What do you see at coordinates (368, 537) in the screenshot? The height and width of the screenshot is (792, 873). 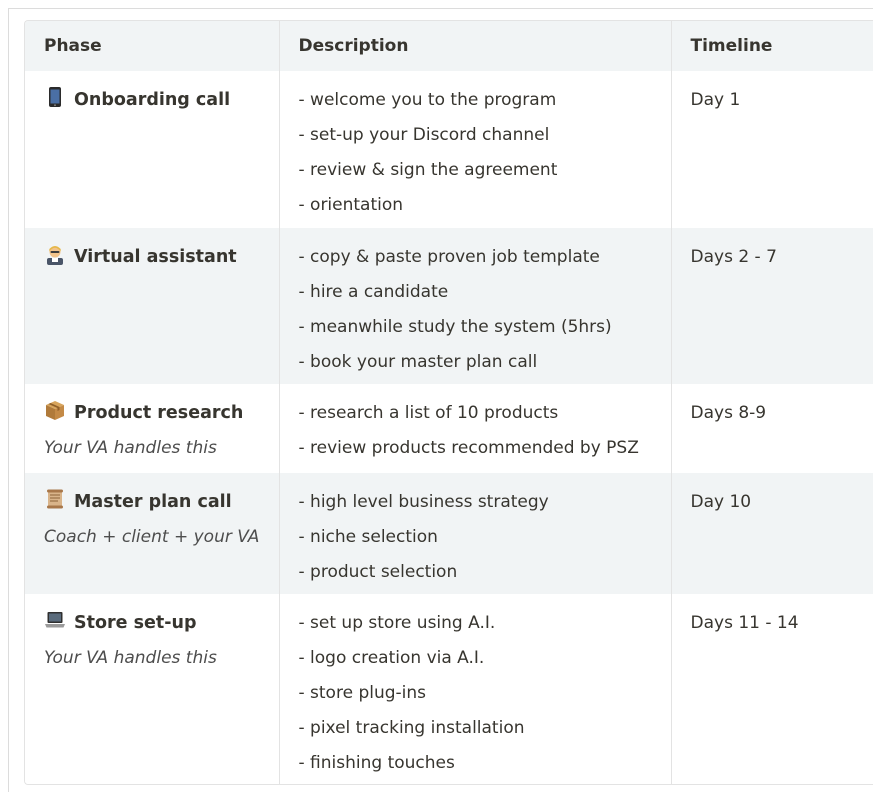 I see `list-item: - niche selection` at bounding box center [368, 537].